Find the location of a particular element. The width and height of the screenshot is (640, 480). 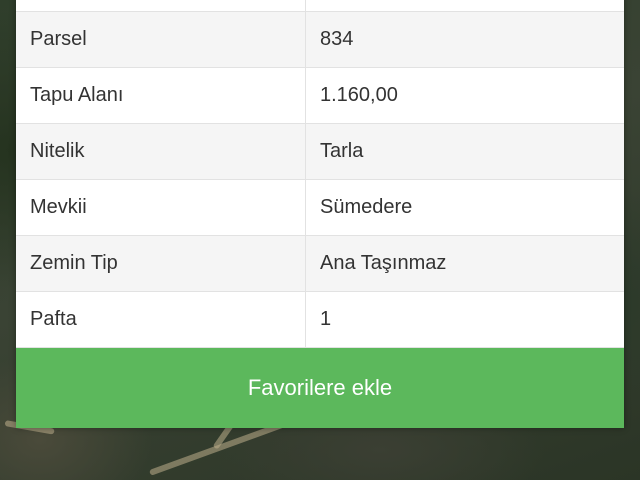

table-row: Pafta 1 is located at coordinates (320, 319).